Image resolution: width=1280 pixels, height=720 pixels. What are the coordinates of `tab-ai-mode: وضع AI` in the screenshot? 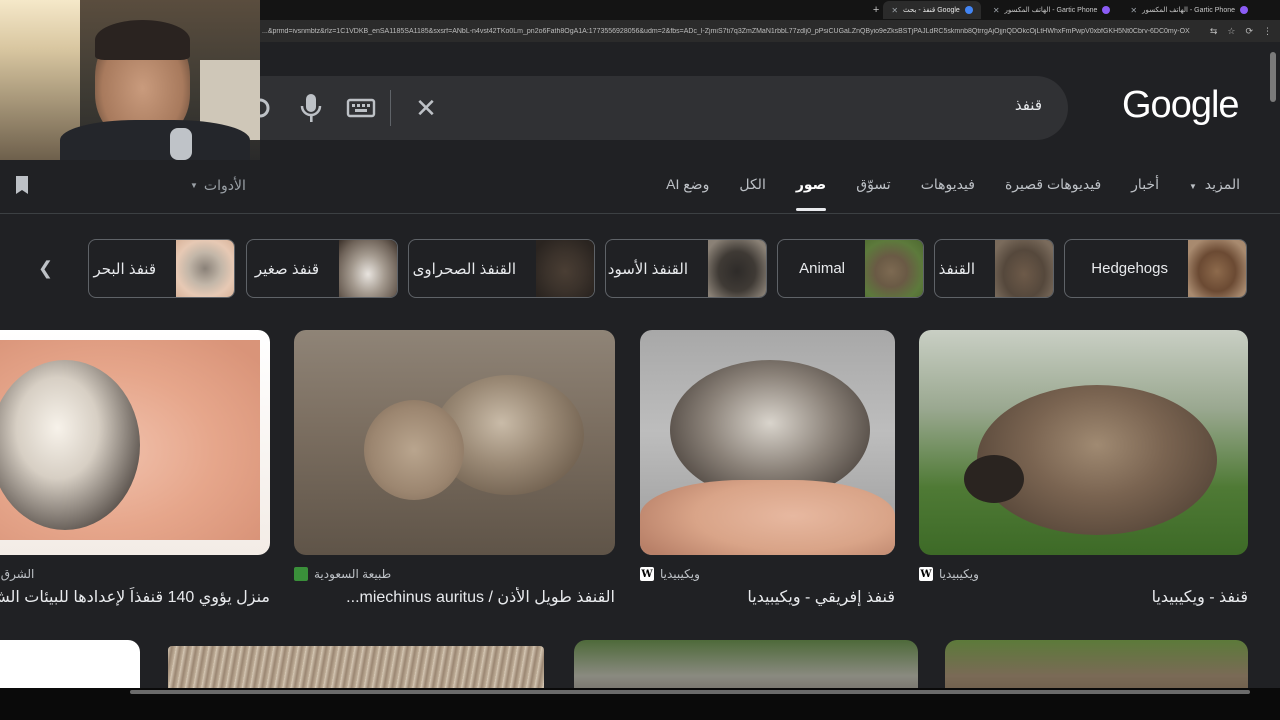 It's located at (687, 184).